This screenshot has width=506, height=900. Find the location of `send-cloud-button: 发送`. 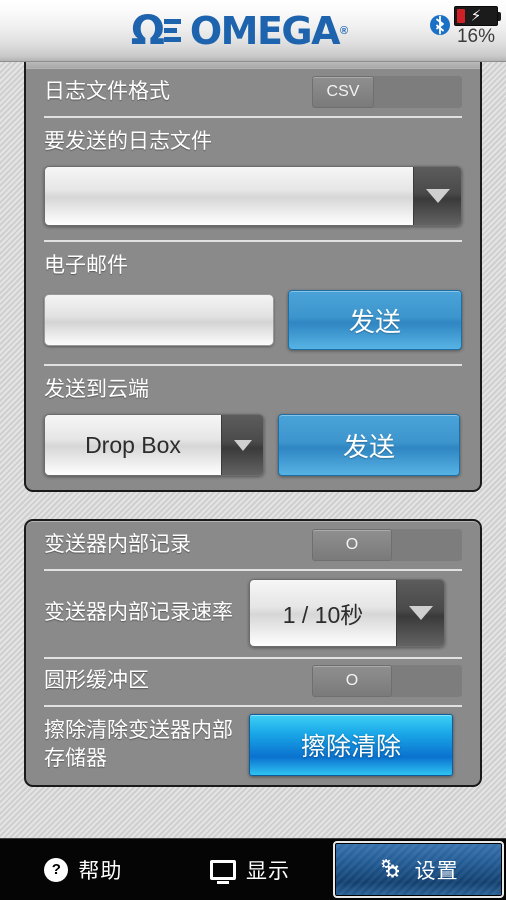

send-cloud-button: 发送 is located at coordinates (369, 445).